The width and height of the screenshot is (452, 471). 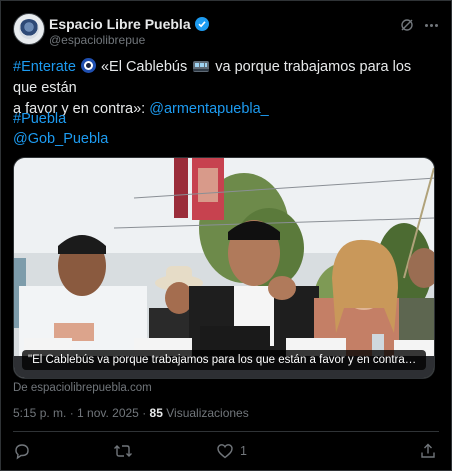 What do you see at coordinates (29, 29) in the screenshot?
I see `avatar` at bounding box center [29, 29].